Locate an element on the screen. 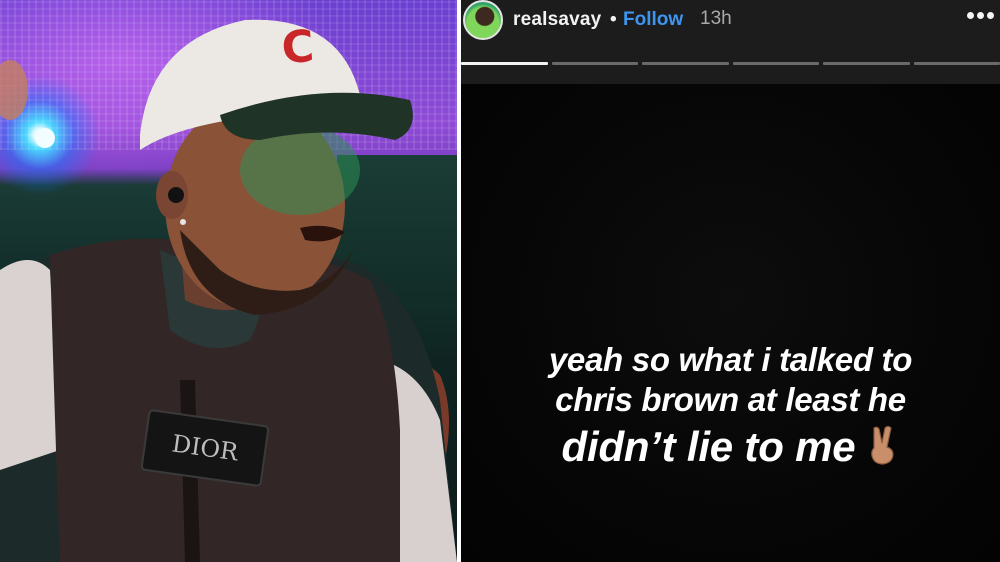 This screenshot has width=1000, height=562. username-link: realsavay is located at coordinates (557, 20).